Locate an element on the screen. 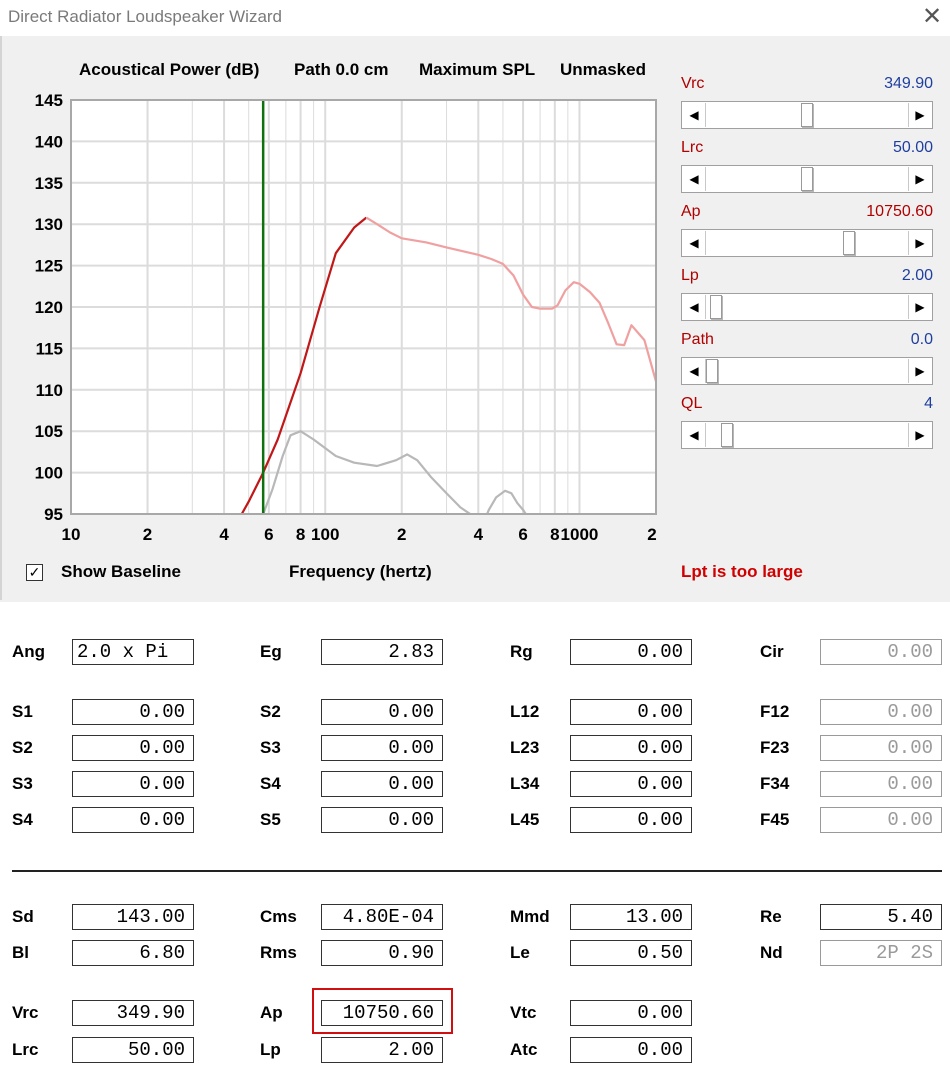 The image size is (950, 1072). slider-path: ◀ ▶ is located at coordinates (807, 371).